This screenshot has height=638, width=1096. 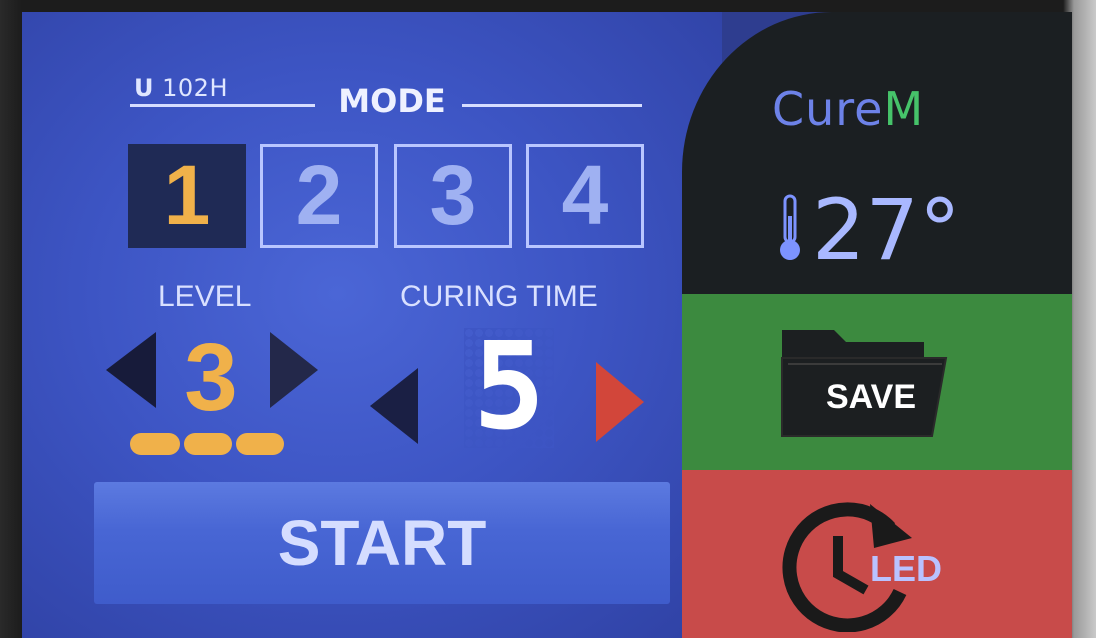 What do you see at coordinates (211, 377) in the screenshot?
I see `level-value: 3` at bounding box center [211, 377].